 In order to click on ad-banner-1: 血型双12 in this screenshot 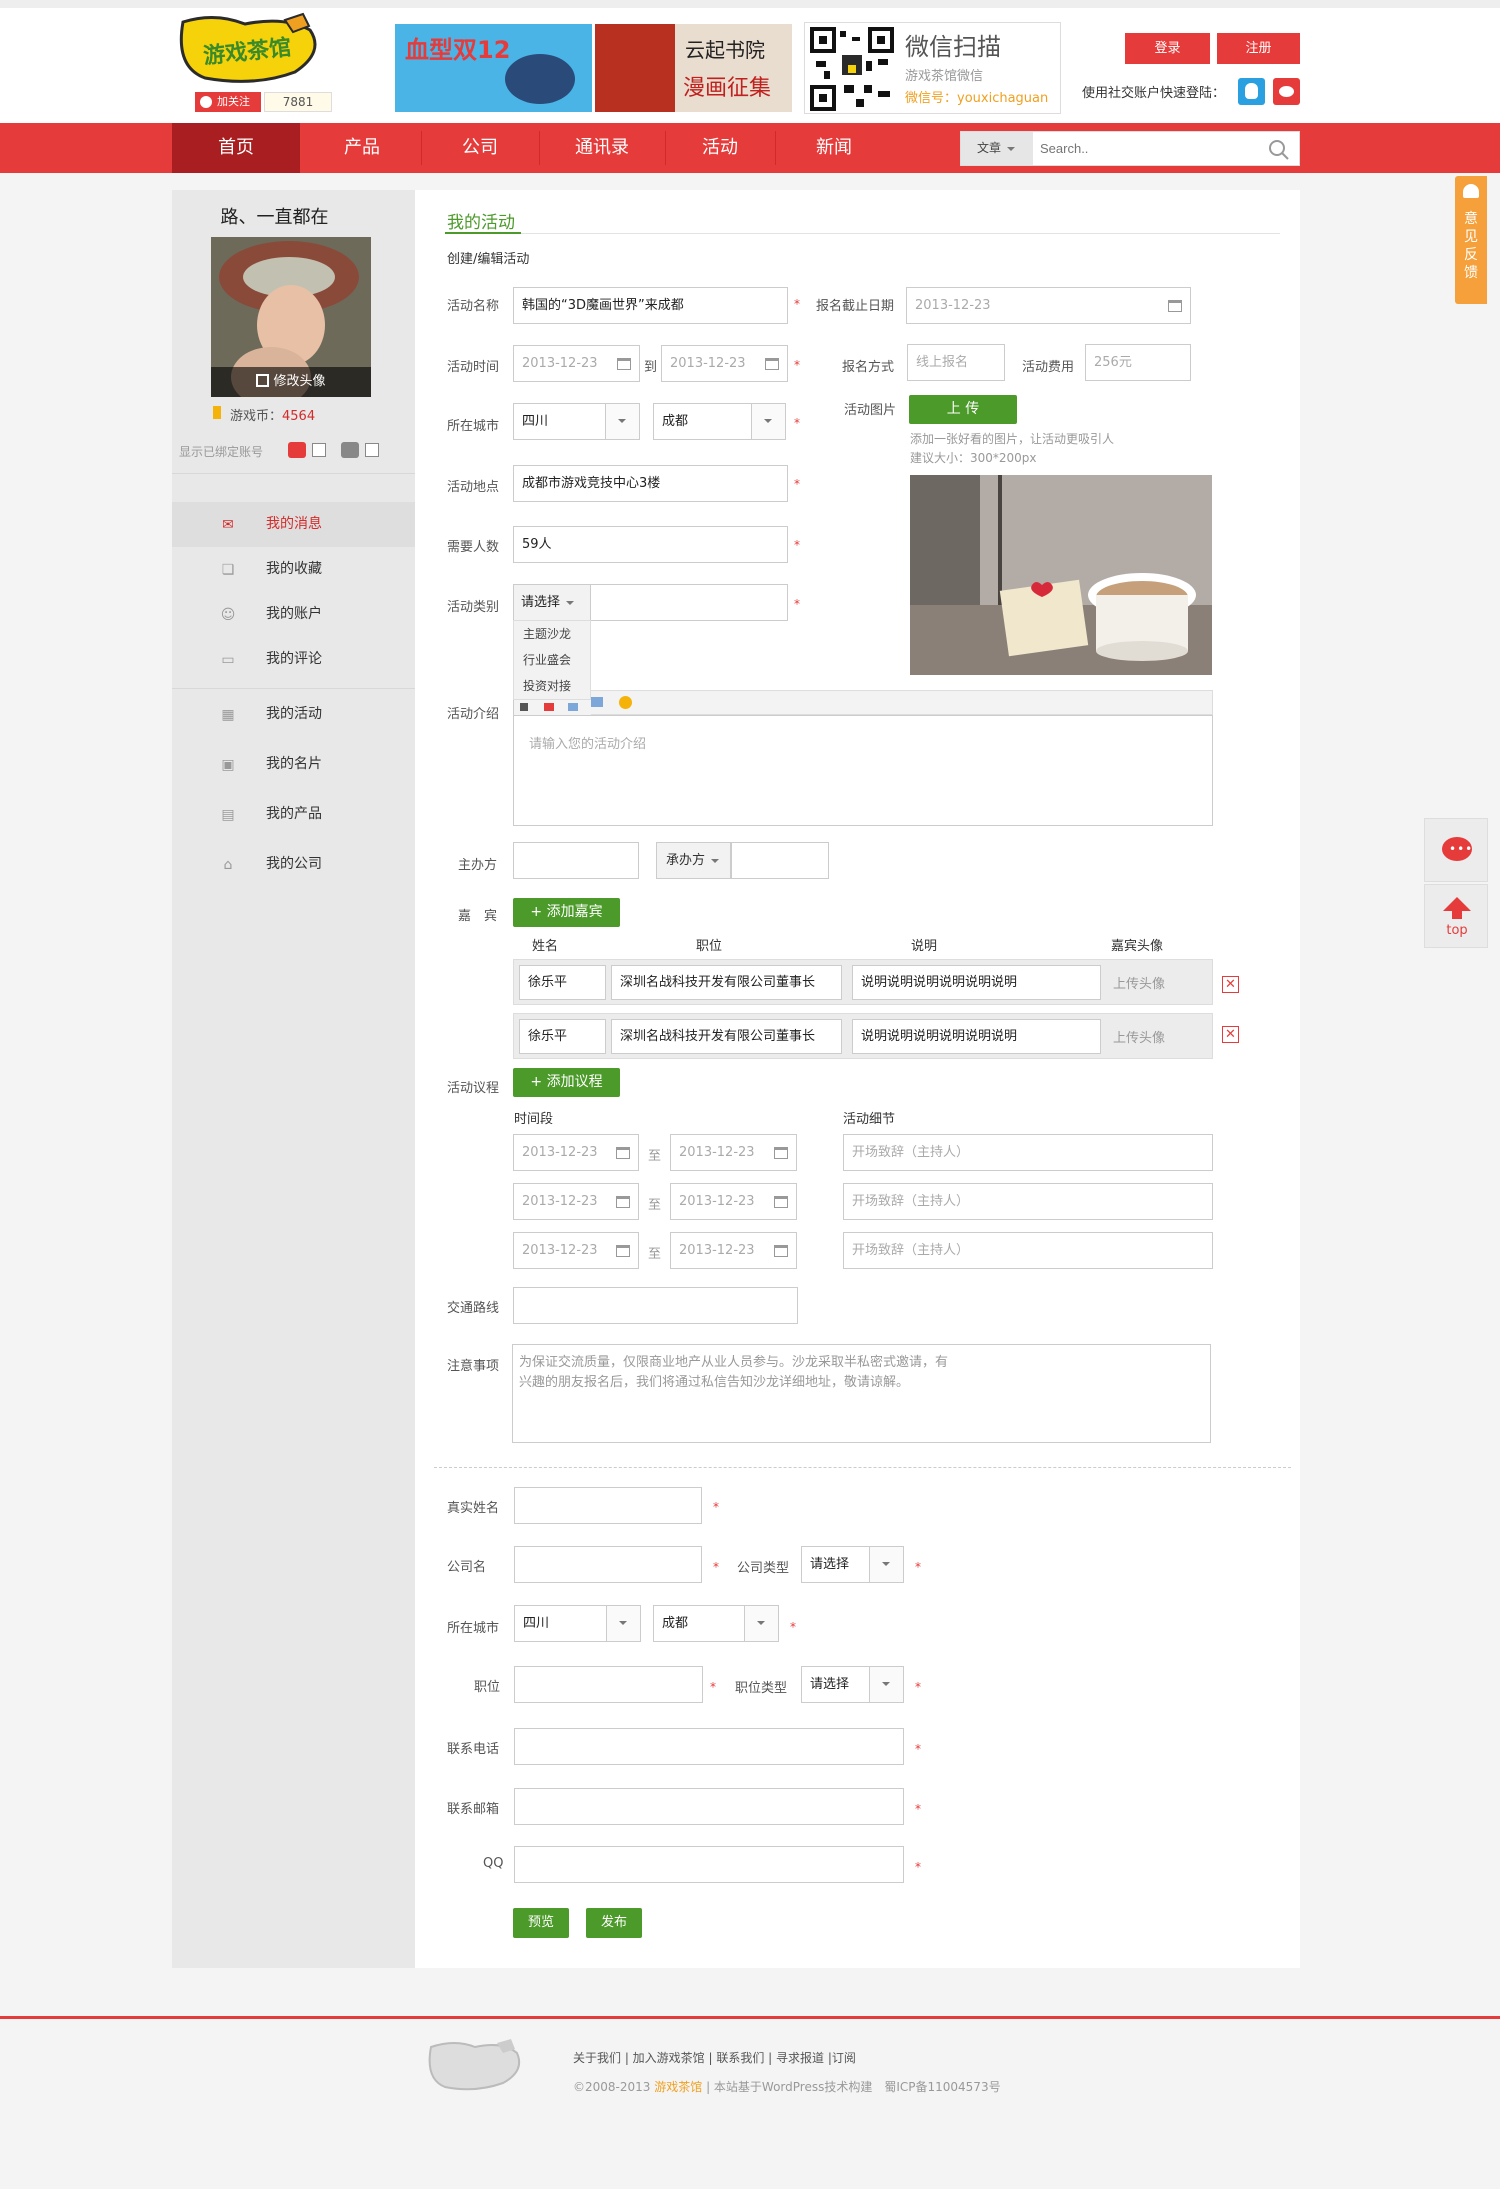, I will do `click(493, 68)`.